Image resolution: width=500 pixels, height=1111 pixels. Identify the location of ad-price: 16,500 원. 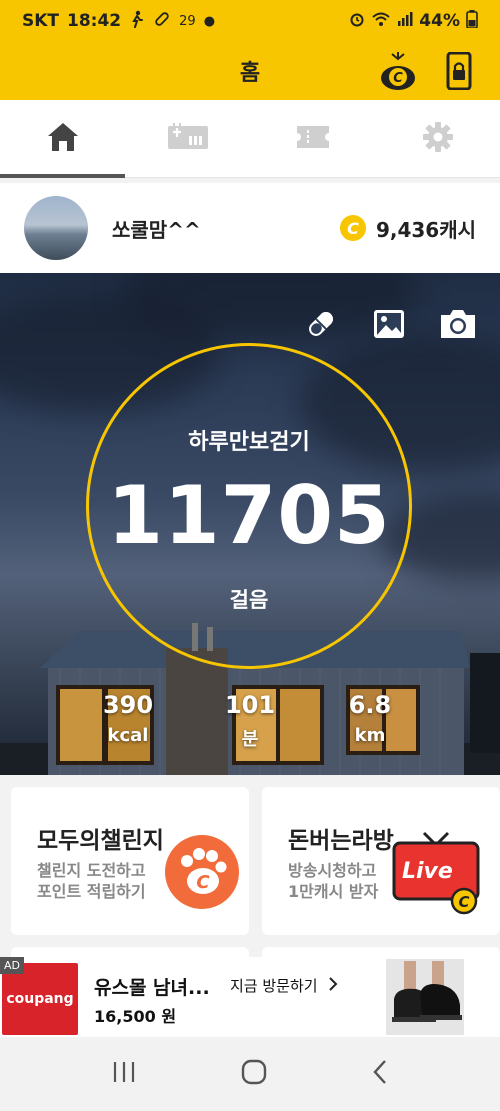
(135, 1016).